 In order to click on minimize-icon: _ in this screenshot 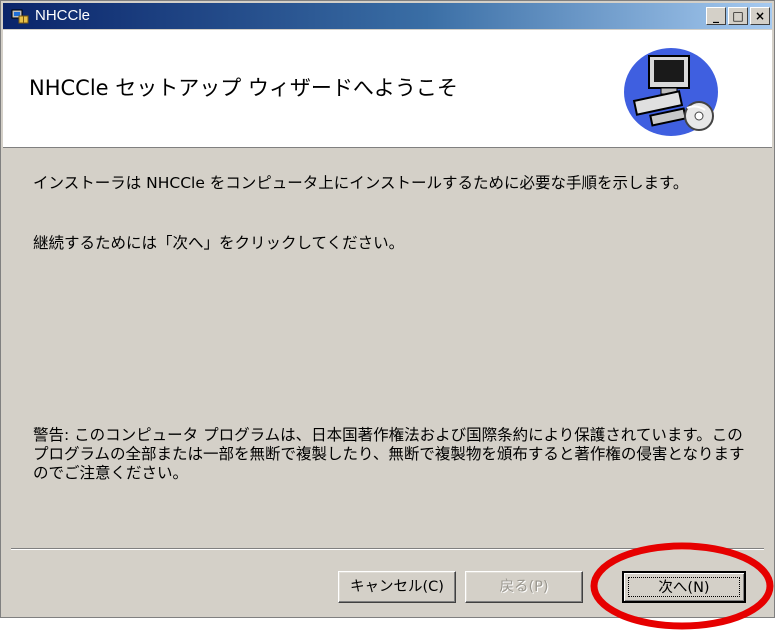, I will do `click(716, 16)`.